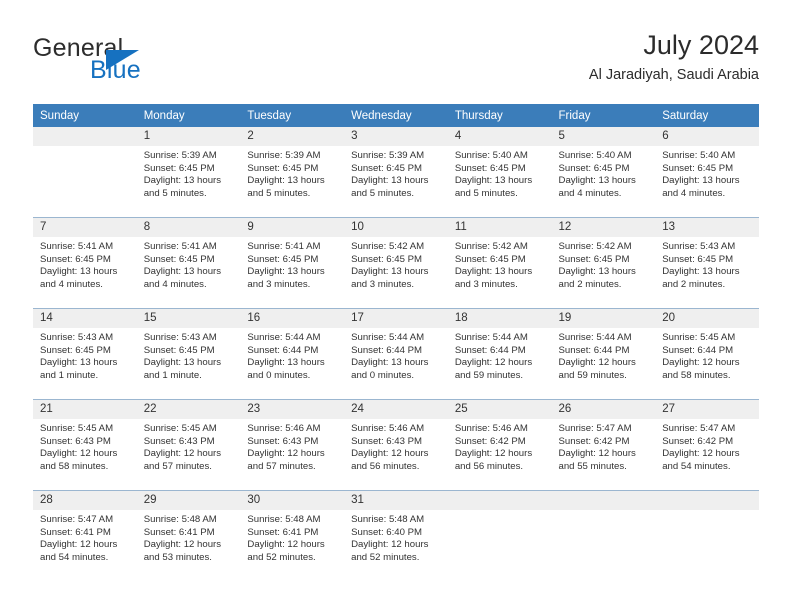  I want to click on day-number: 5, so click(603, 136).